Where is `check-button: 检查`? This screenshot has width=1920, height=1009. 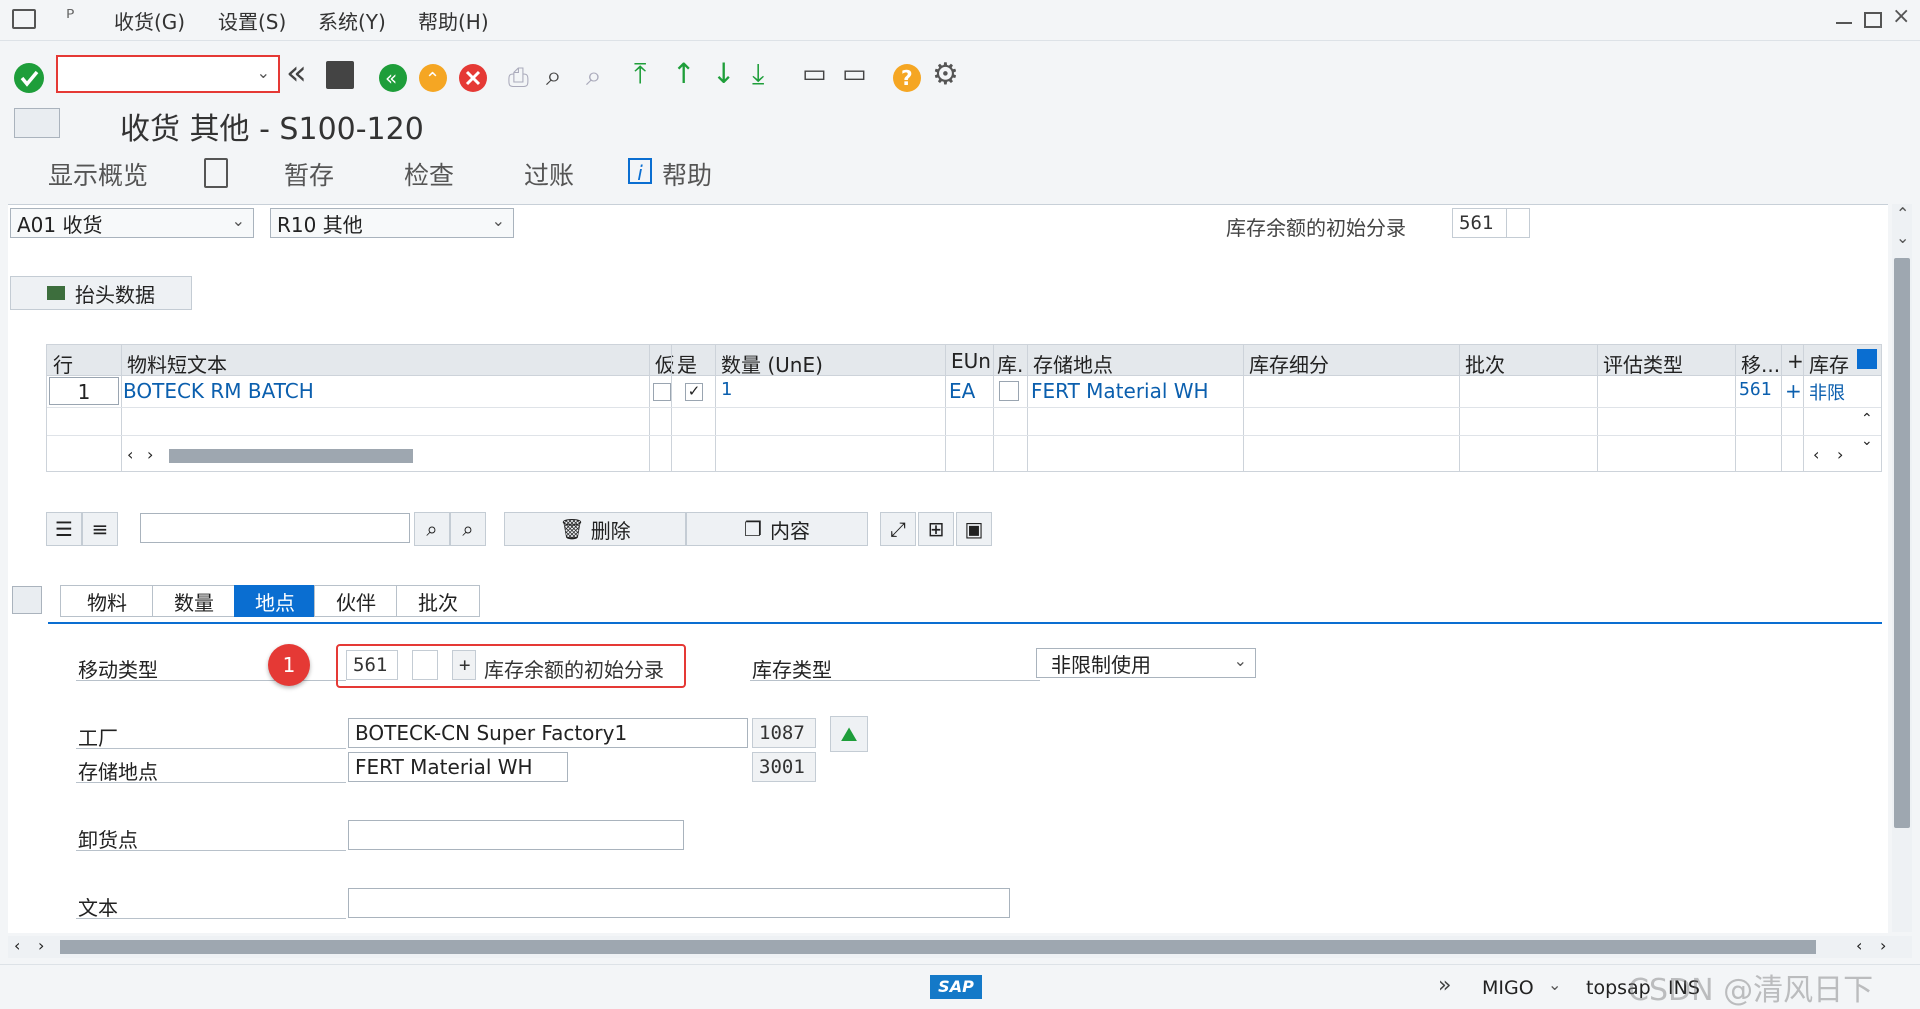
check-button: 检查 is located at coordinates (429, 174).